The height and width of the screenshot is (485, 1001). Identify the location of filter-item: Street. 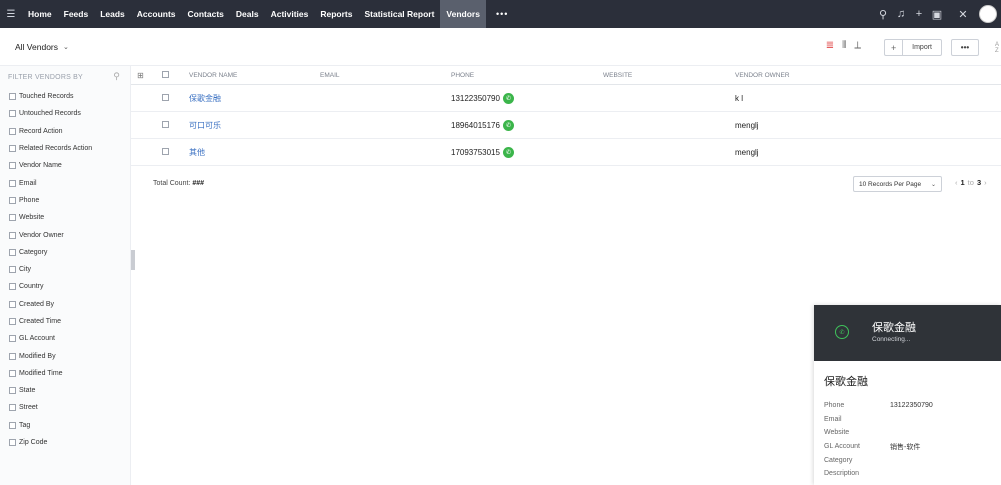
(65, 407).